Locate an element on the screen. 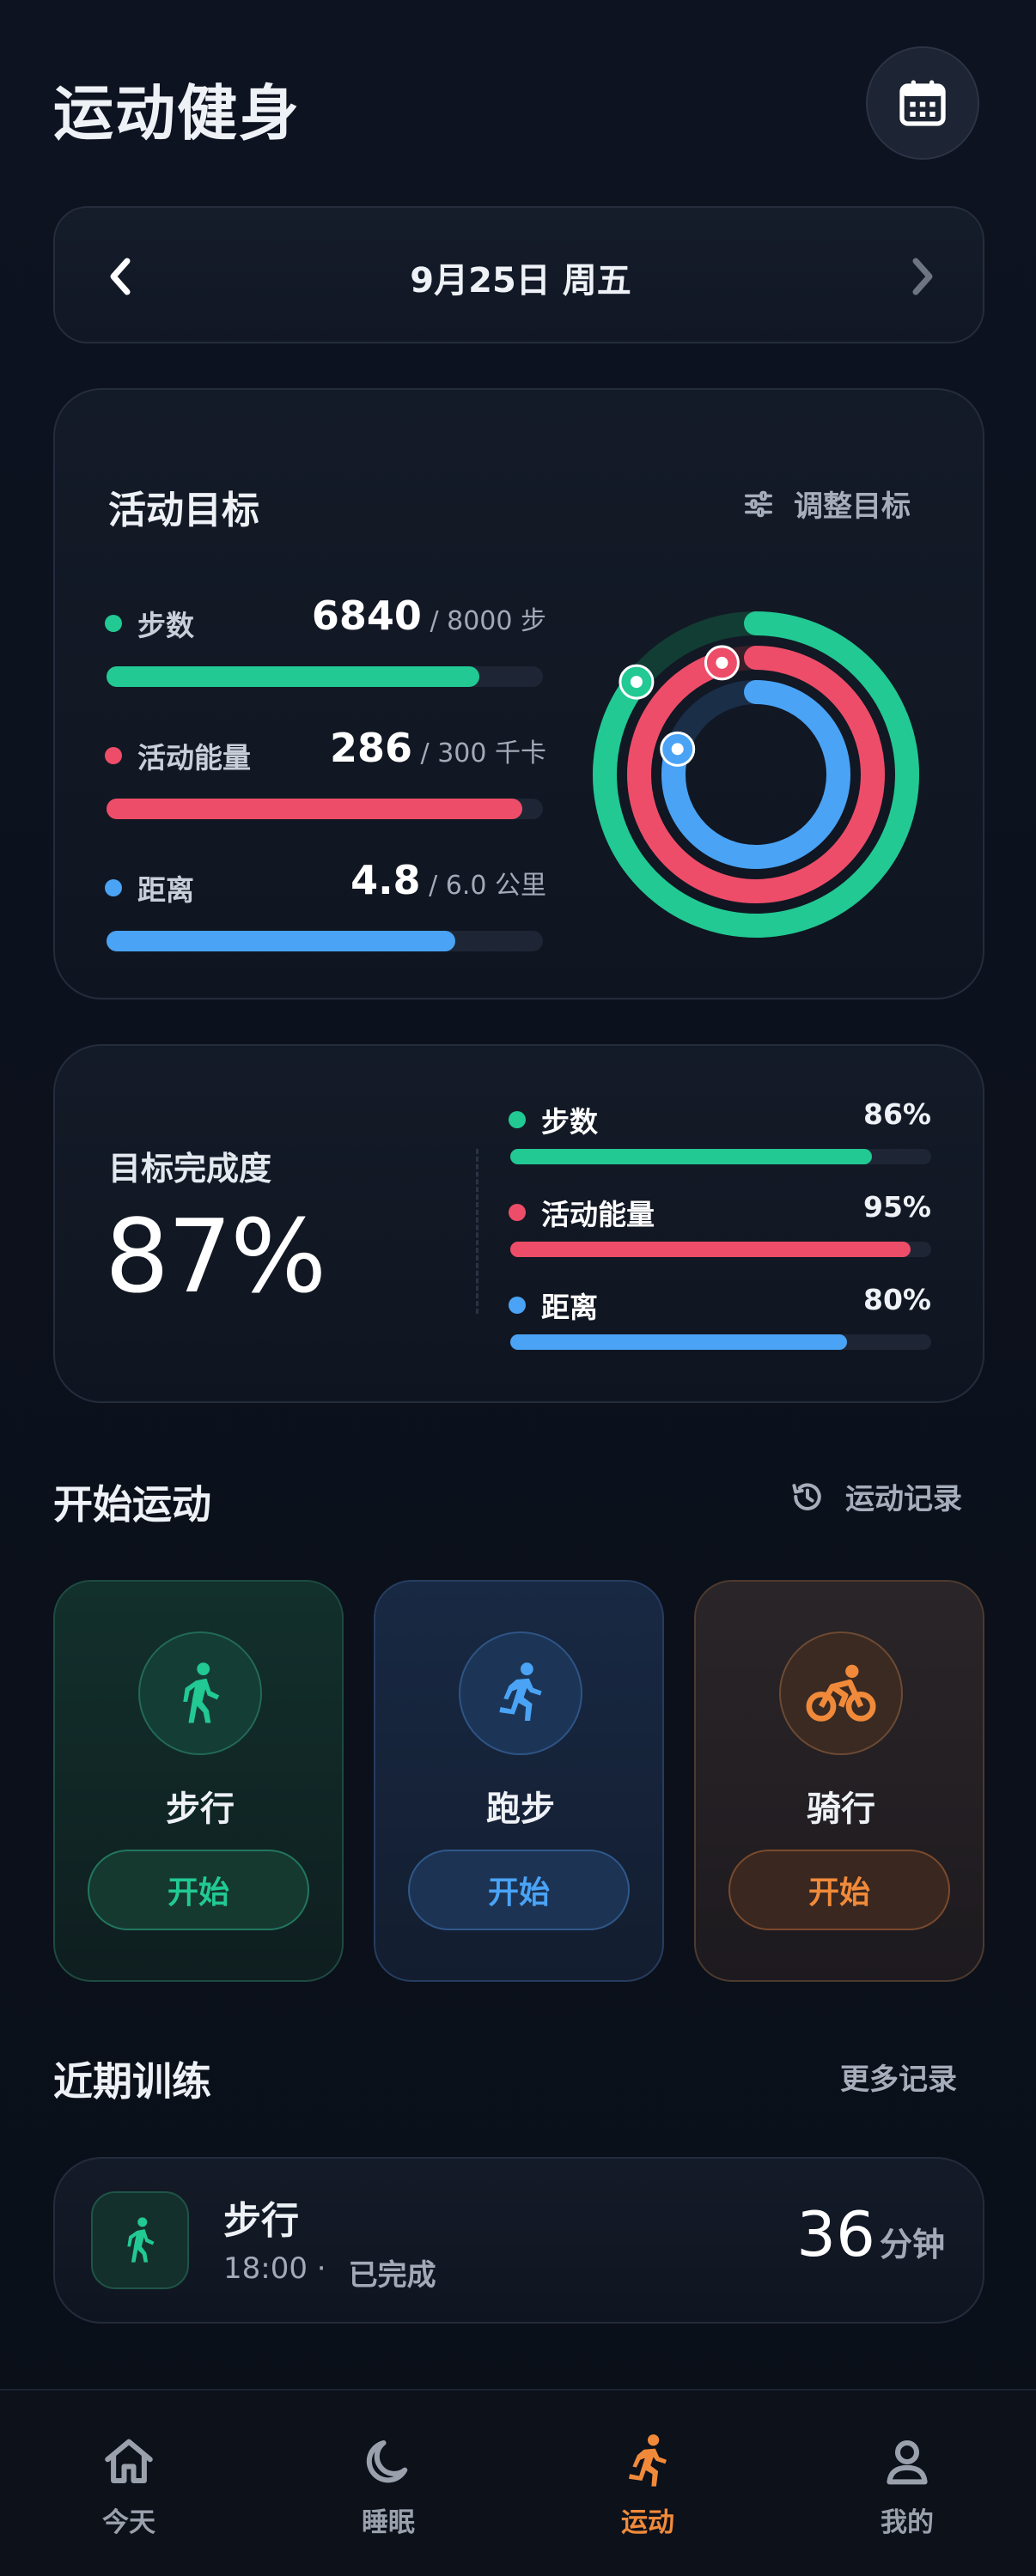  recent-walking-icon-box is located at coordinates (140, 2240).